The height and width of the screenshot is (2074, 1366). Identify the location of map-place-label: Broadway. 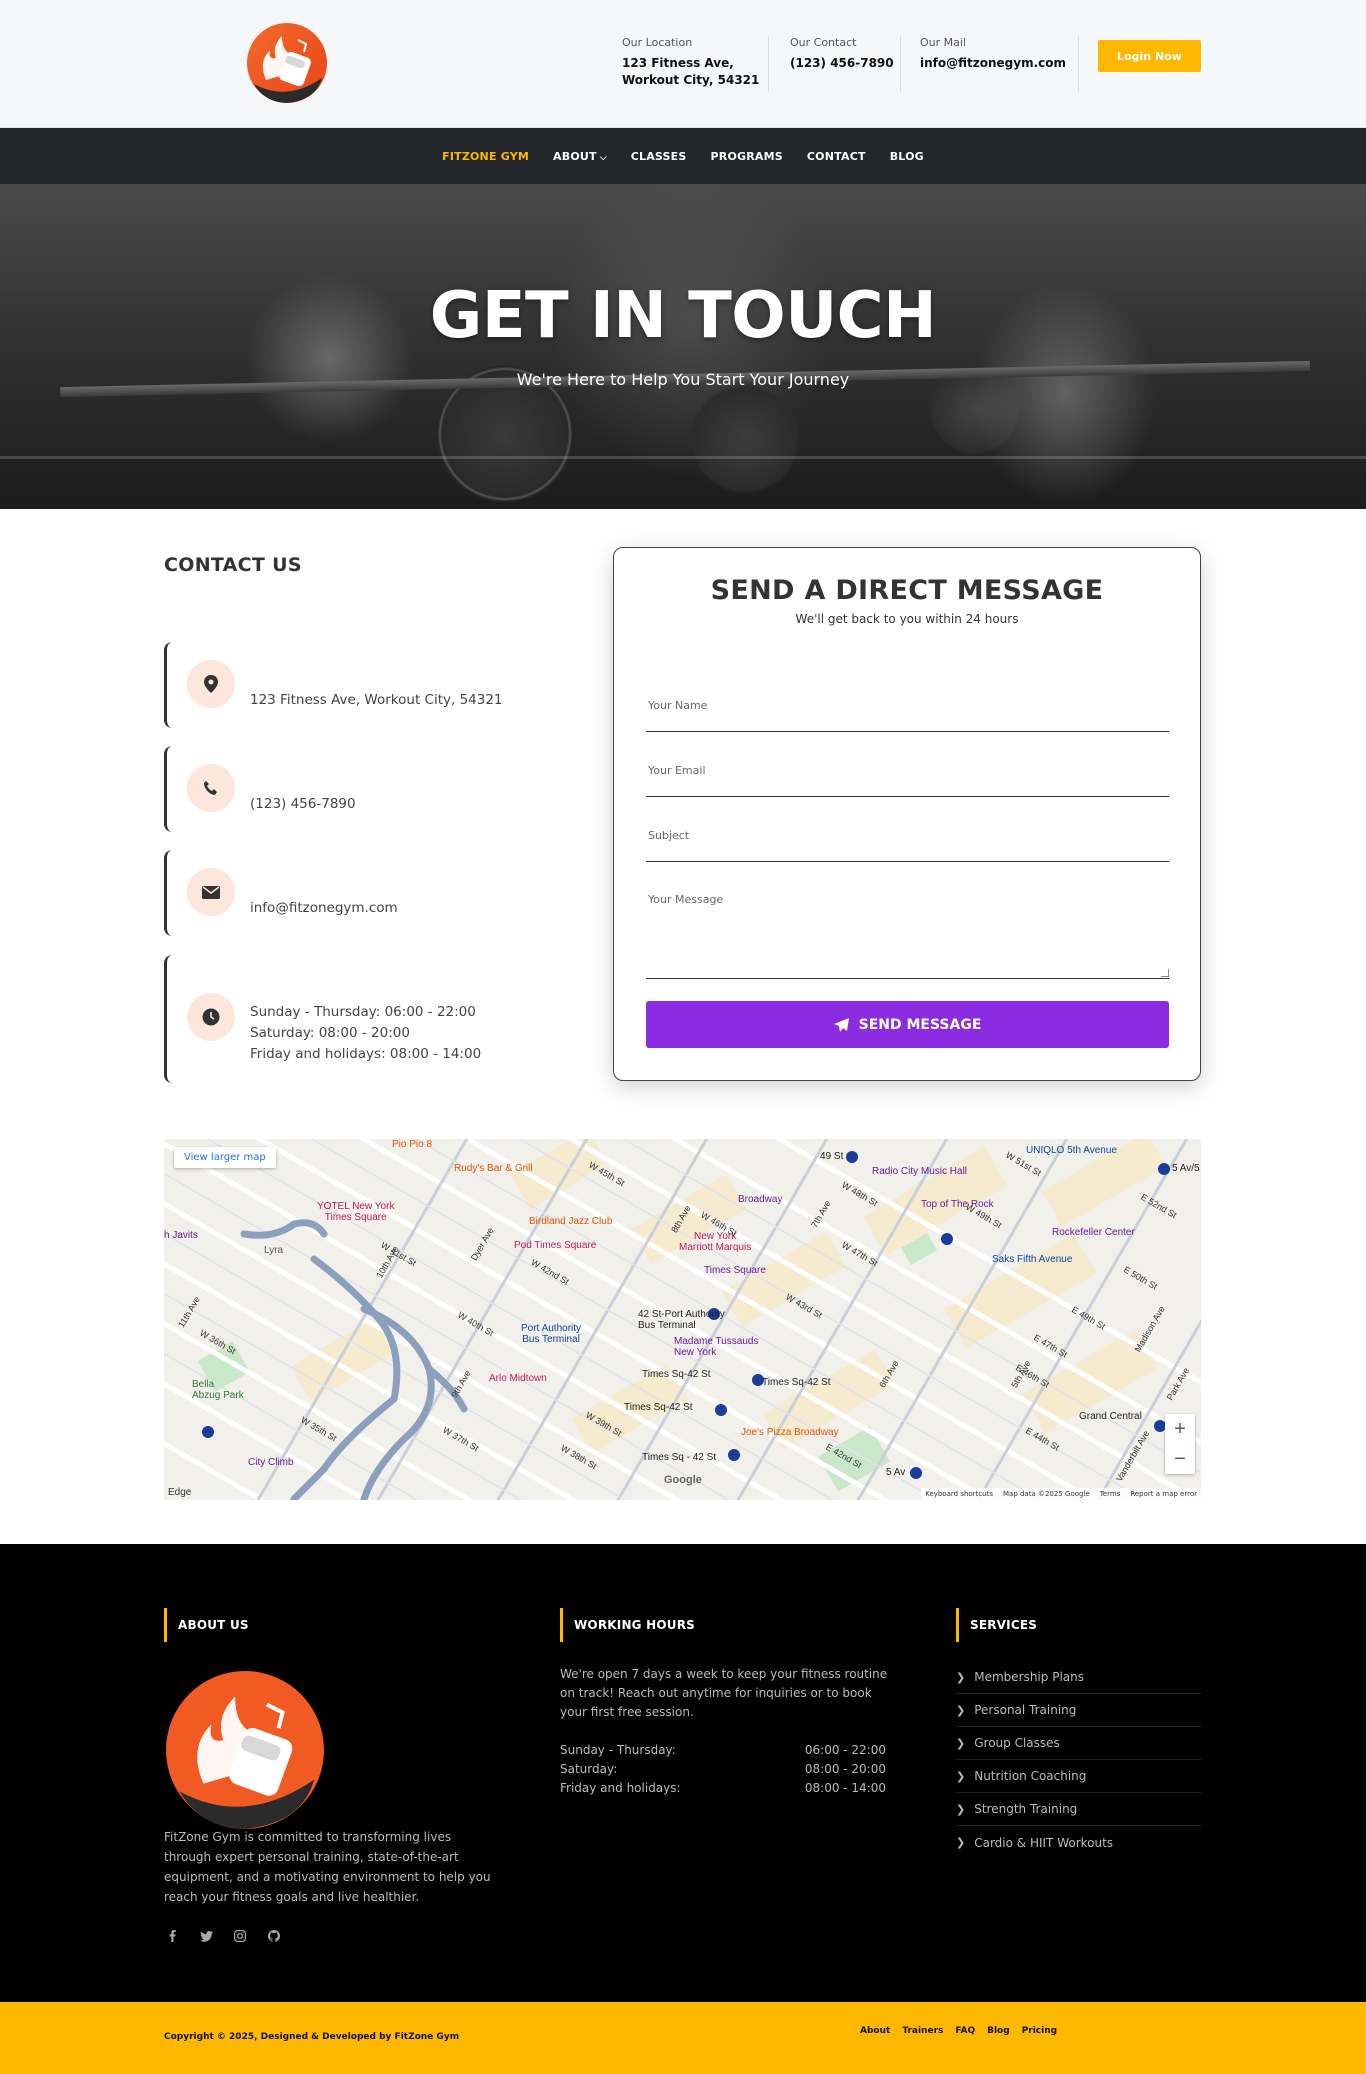
(760, 1199).